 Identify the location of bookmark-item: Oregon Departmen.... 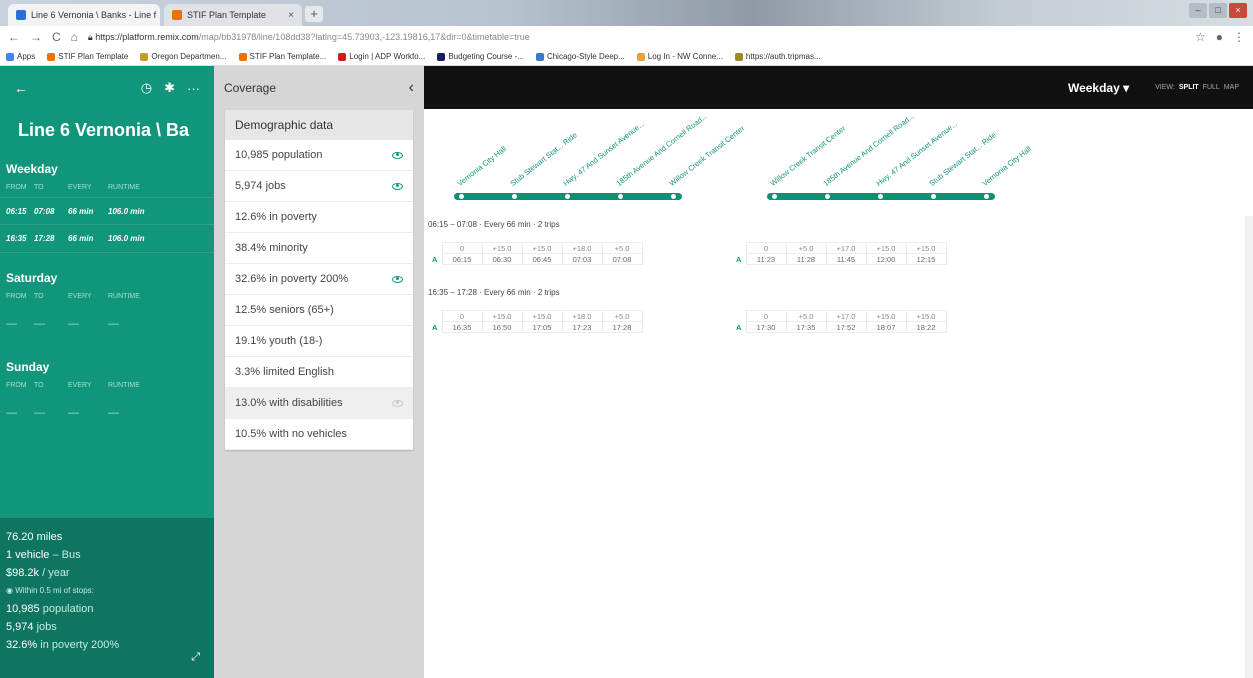
(183, 56).